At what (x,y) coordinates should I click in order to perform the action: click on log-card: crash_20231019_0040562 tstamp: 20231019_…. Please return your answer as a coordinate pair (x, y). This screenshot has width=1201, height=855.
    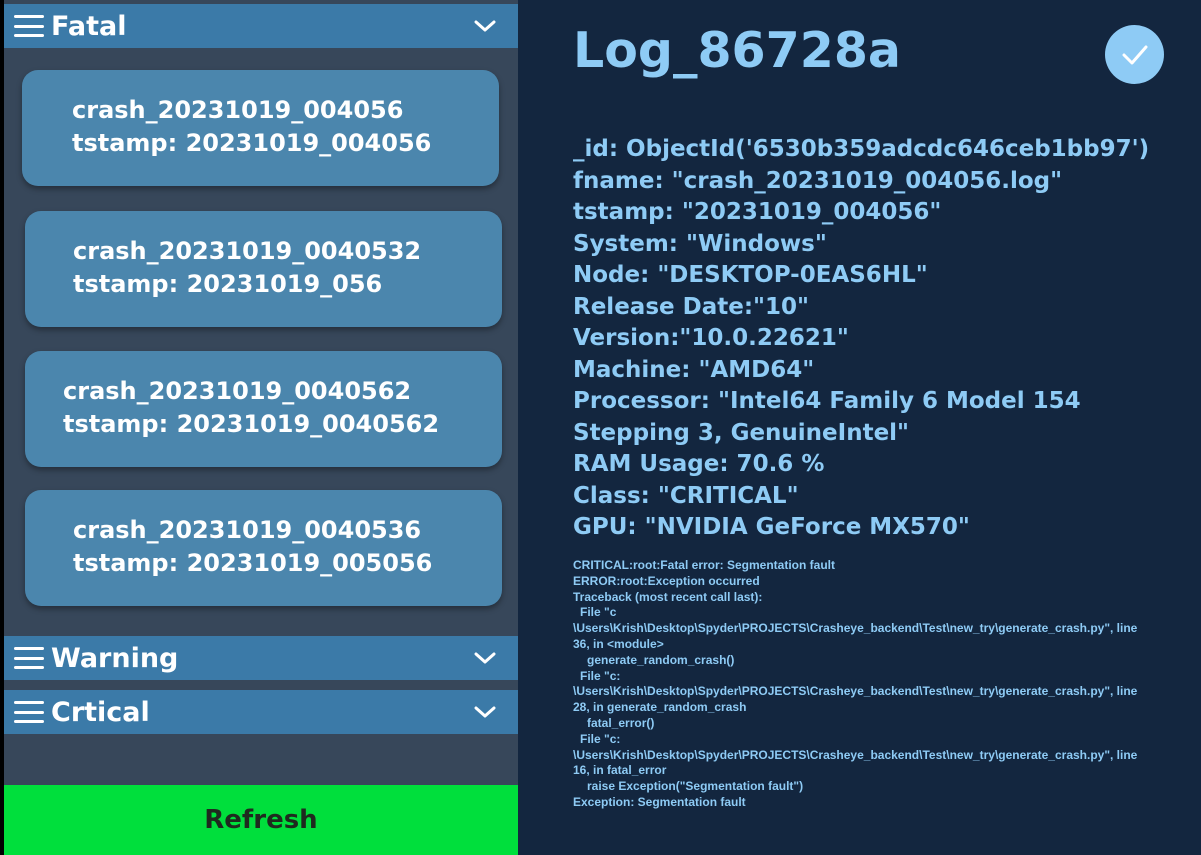
    Looking at the image, I should click on (263, 409).